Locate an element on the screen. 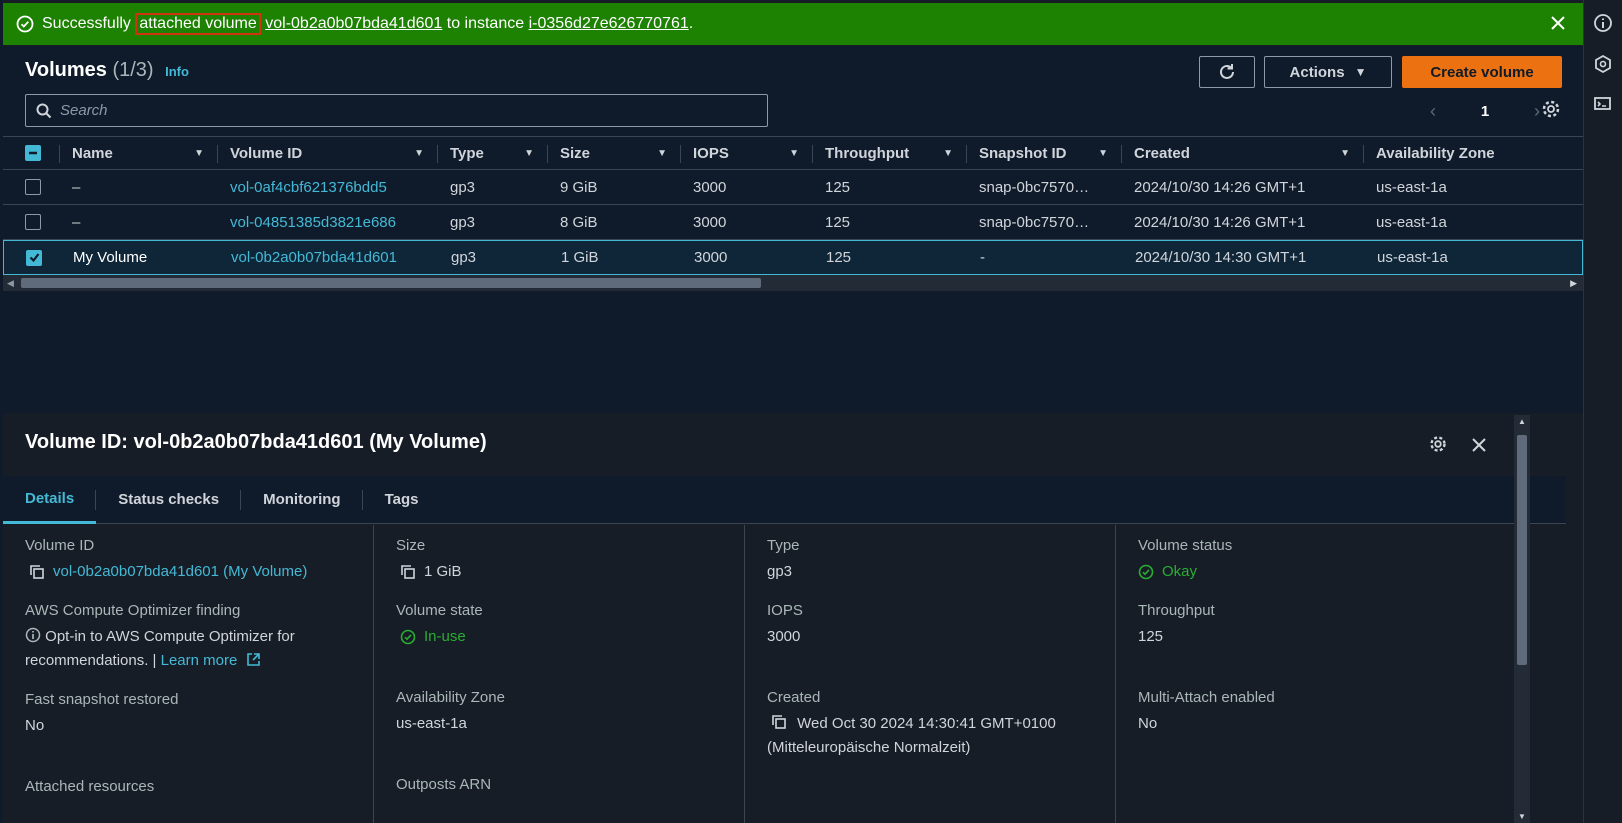 The height and width of the screenshot is (823, 1622). create-volume-label: Create volume is located at coordinates (1482, 72).